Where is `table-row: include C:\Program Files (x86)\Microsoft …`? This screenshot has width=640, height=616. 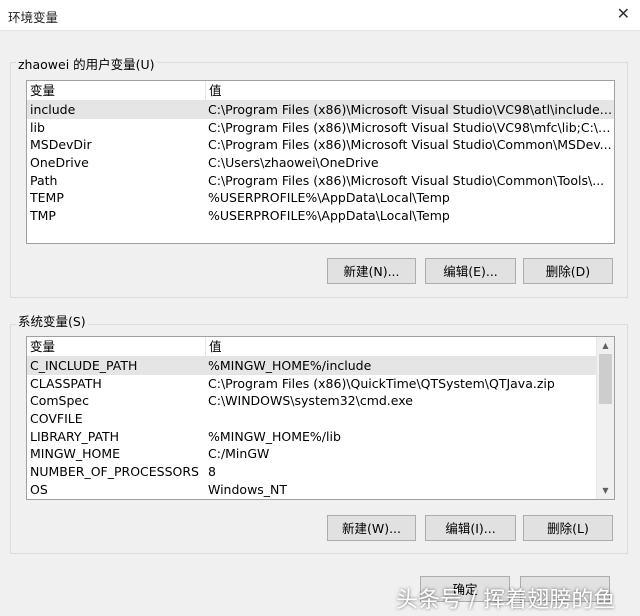
table-row: include C:\Program Files (x86)\Microsoft … is located at coordinates (320, 110).